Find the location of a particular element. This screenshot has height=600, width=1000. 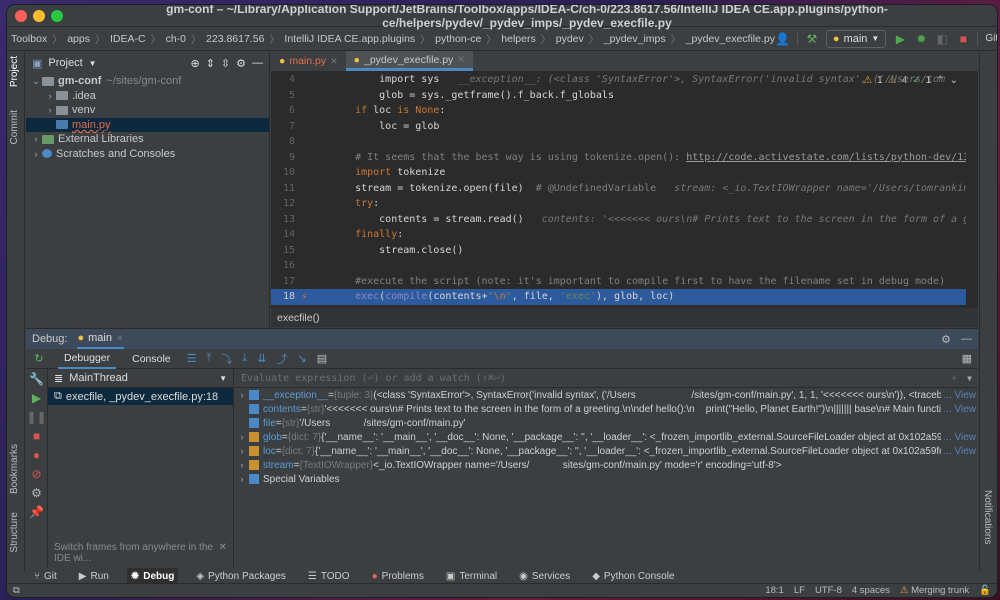

tree-item: › Scratches and Consoles is located at coordinates (147, 154).